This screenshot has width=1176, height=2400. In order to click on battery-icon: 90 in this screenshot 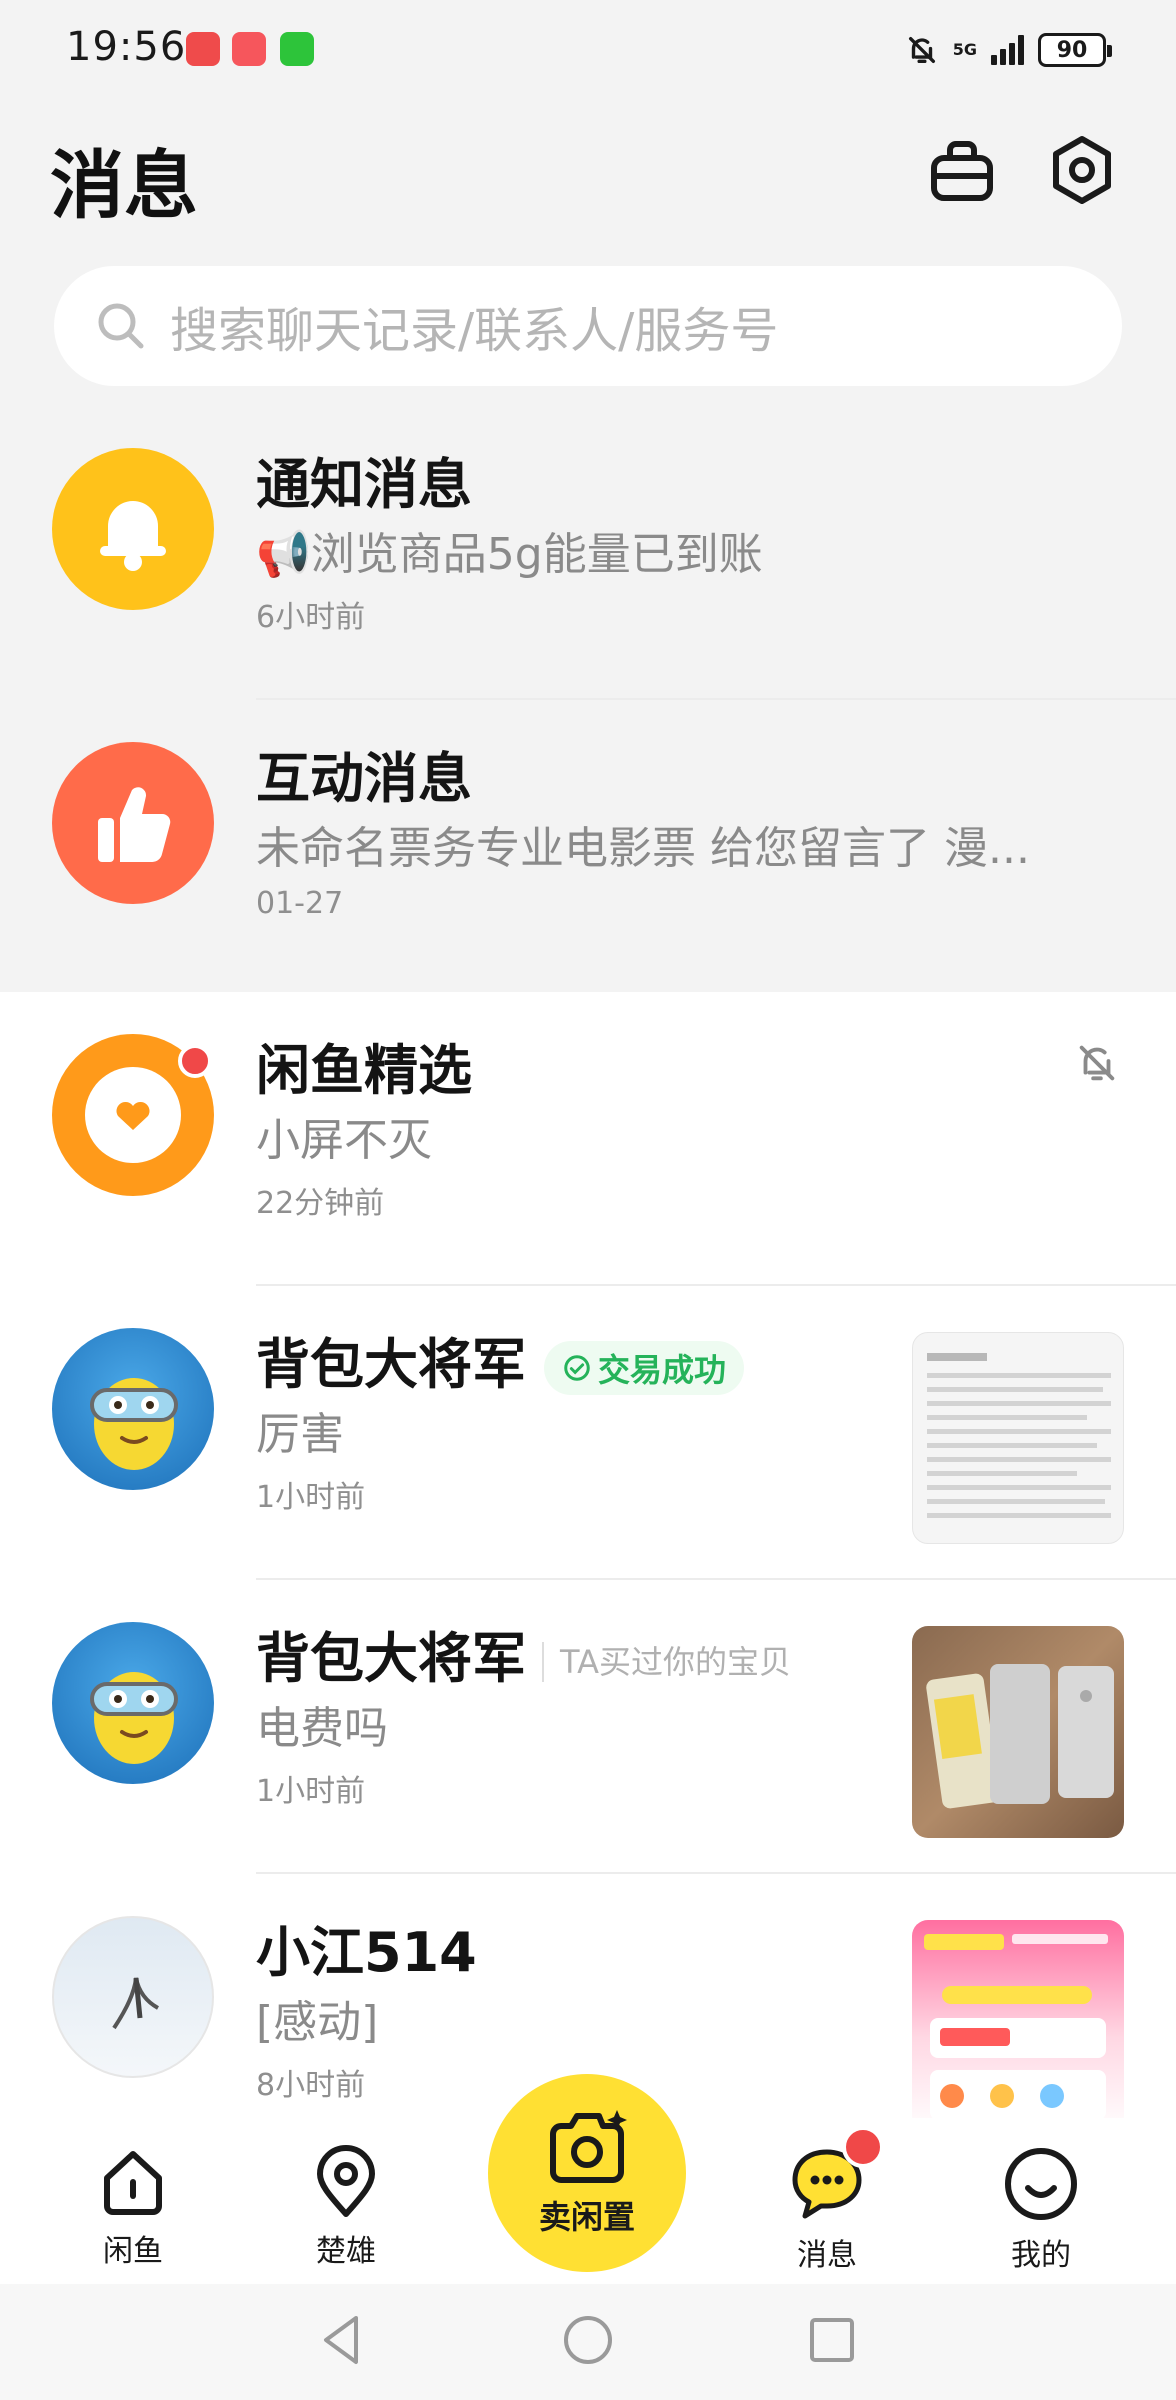, I will do `click(1075, 50)`.